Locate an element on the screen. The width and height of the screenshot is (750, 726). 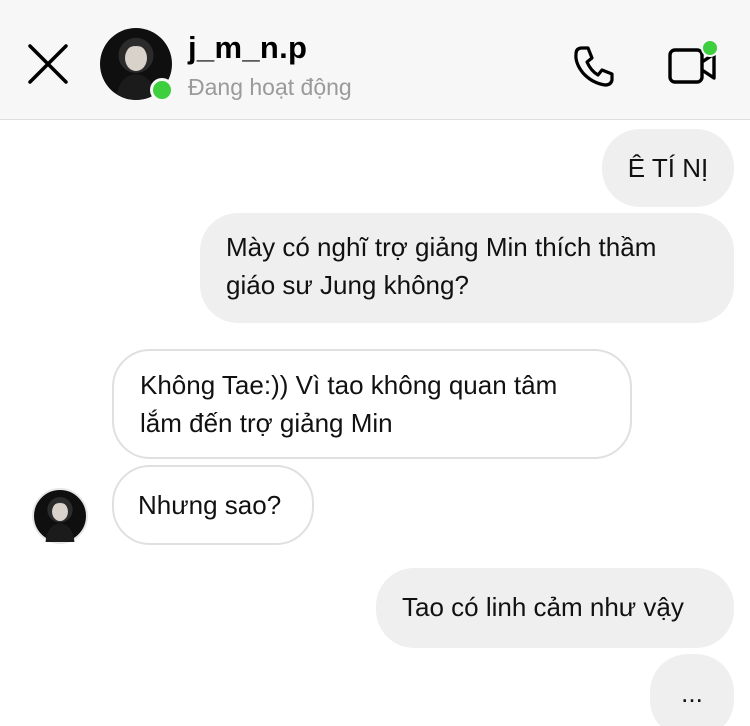
phone-icon is located at coordinates (594, 66).